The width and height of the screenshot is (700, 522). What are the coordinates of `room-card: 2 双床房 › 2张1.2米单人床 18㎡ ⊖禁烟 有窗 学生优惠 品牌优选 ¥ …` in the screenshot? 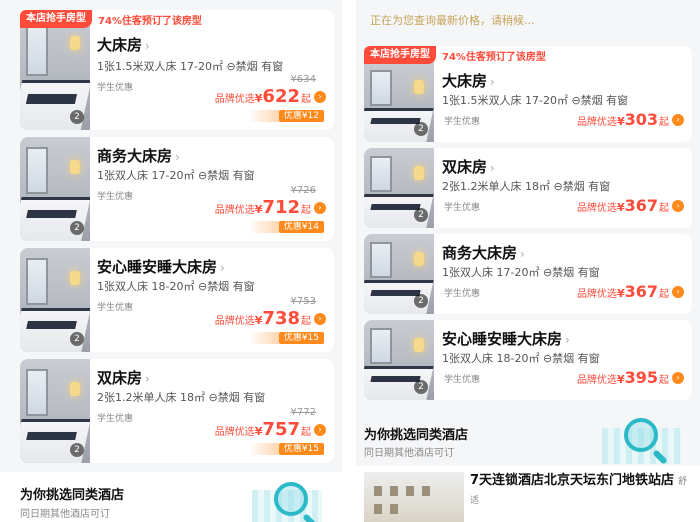 It's located at (528, 188).